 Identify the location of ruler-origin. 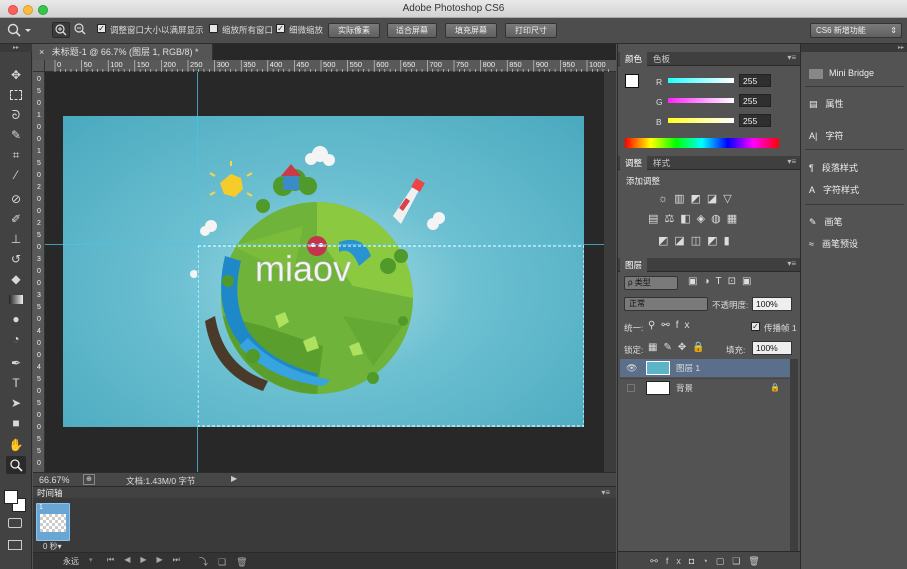
(39, 66).